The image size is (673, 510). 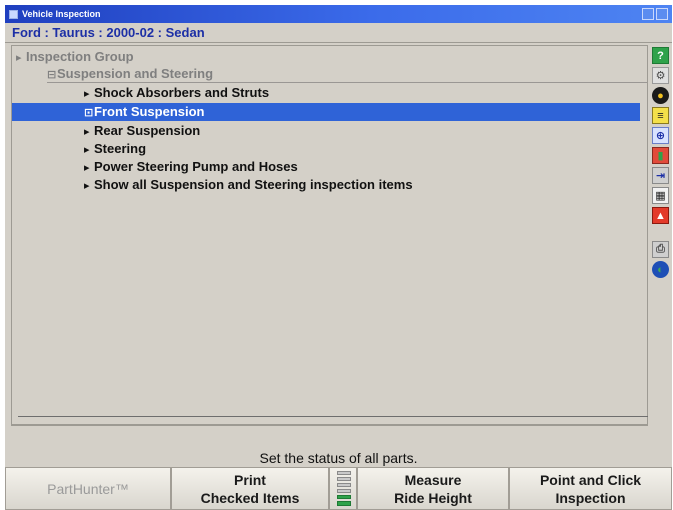 What do you see at coordinates (147, 130) in the screenshot?
I see `tree-item-label: Rear Suspension` at bounding box center [147, 130].